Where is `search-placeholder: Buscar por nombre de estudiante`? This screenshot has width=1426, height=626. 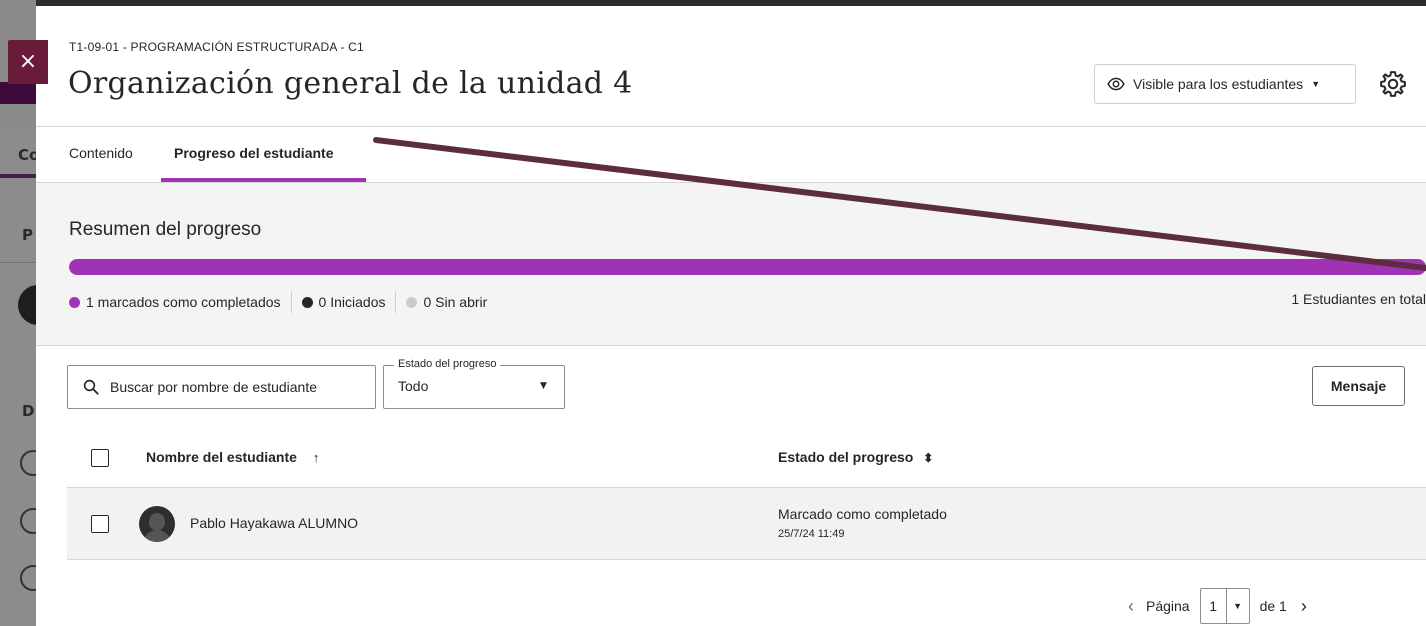
search-placeholder: Buscar por nombre de estudiante is located at coordinates (214, 387).